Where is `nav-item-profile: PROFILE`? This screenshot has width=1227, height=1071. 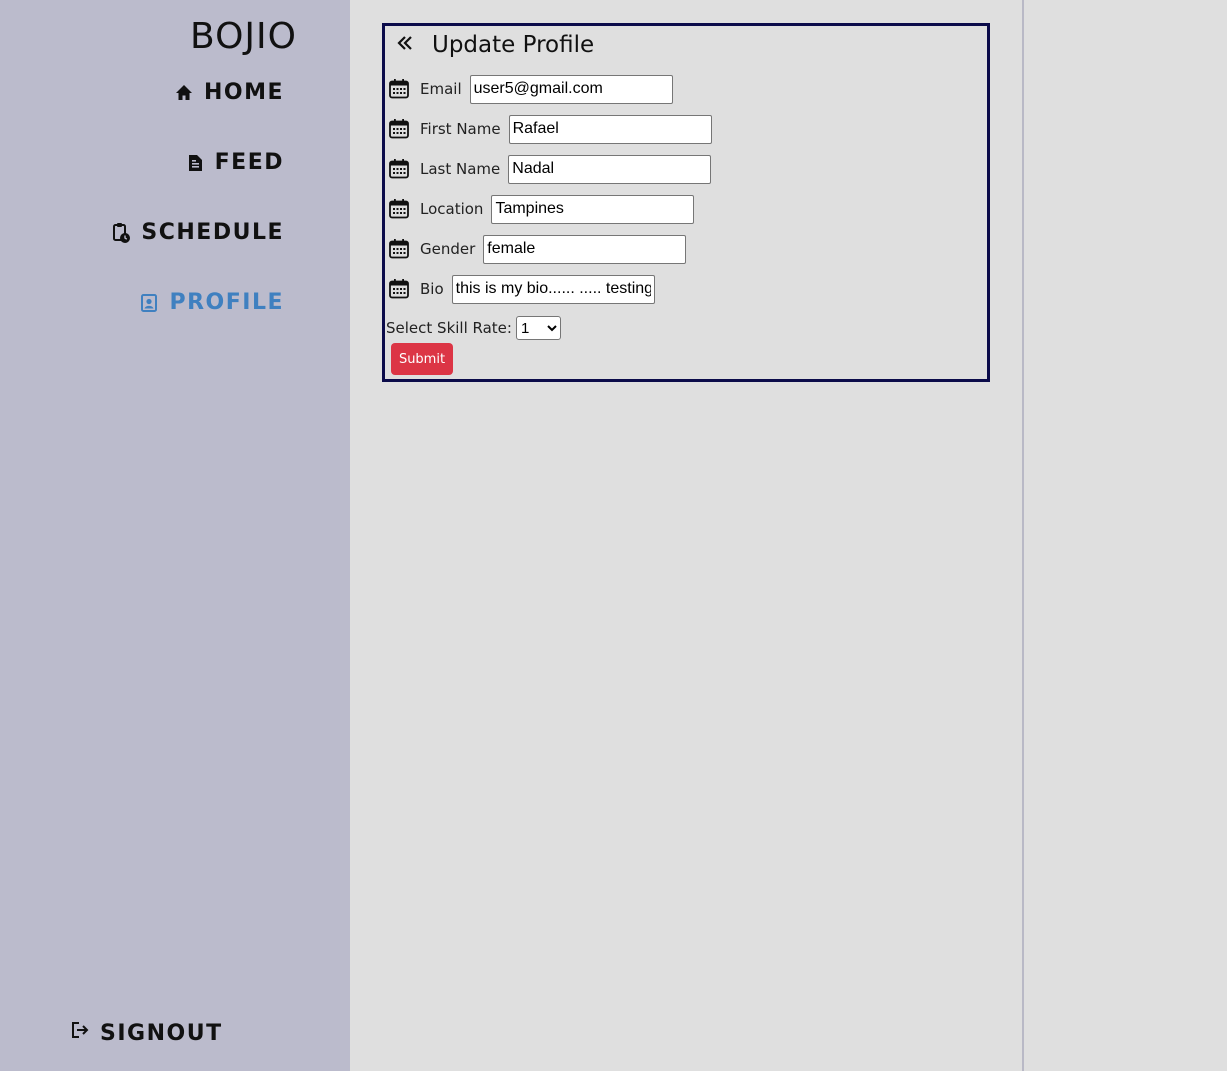
nav-item-profile: PROFILE is located at coordinates (211, 302).